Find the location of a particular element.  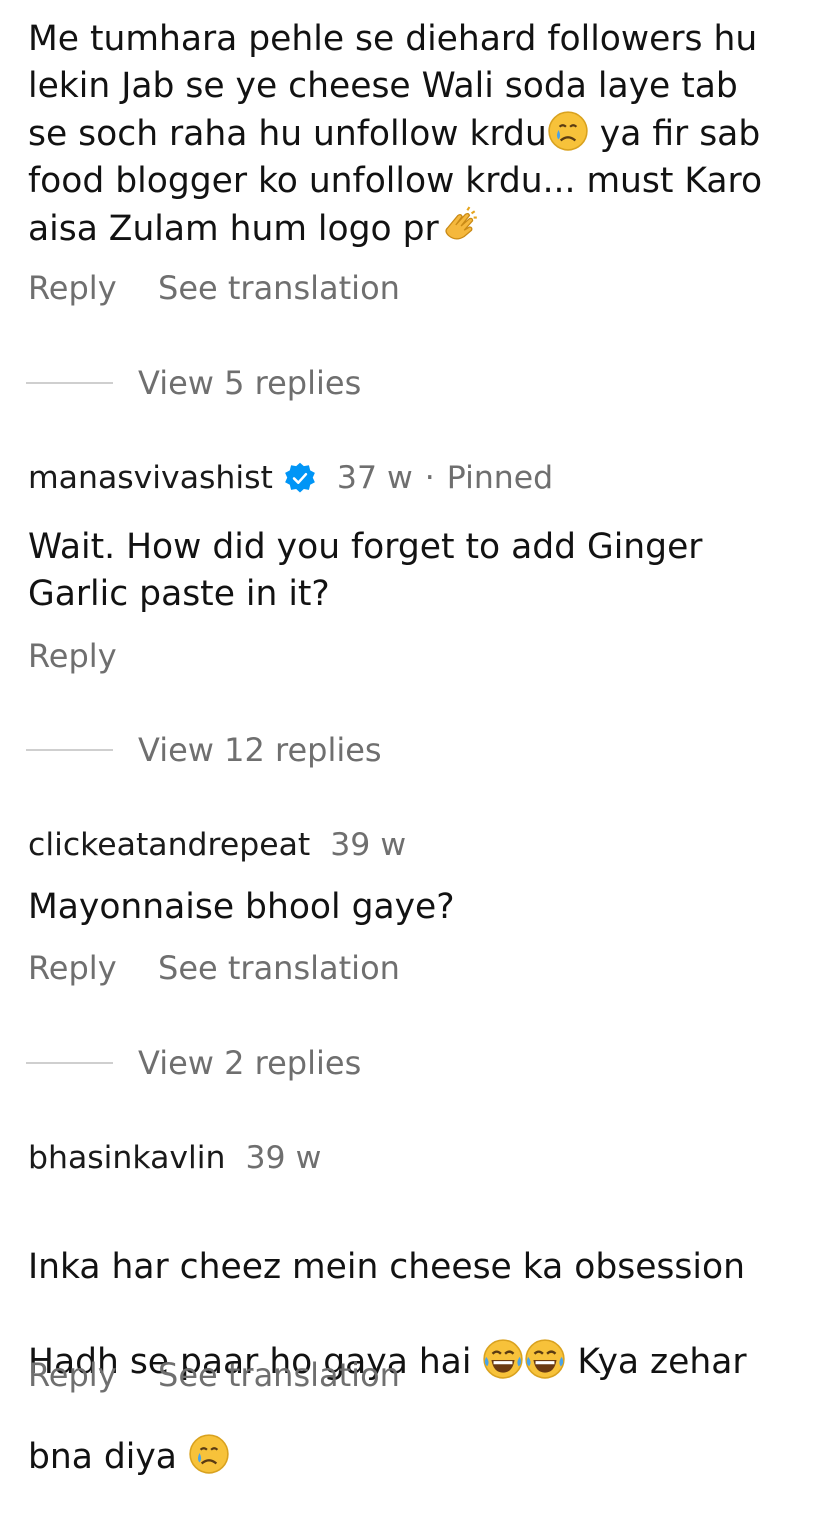

comment-text: Mayonnaise bhool gaye? is located at coordinates (241, 907).